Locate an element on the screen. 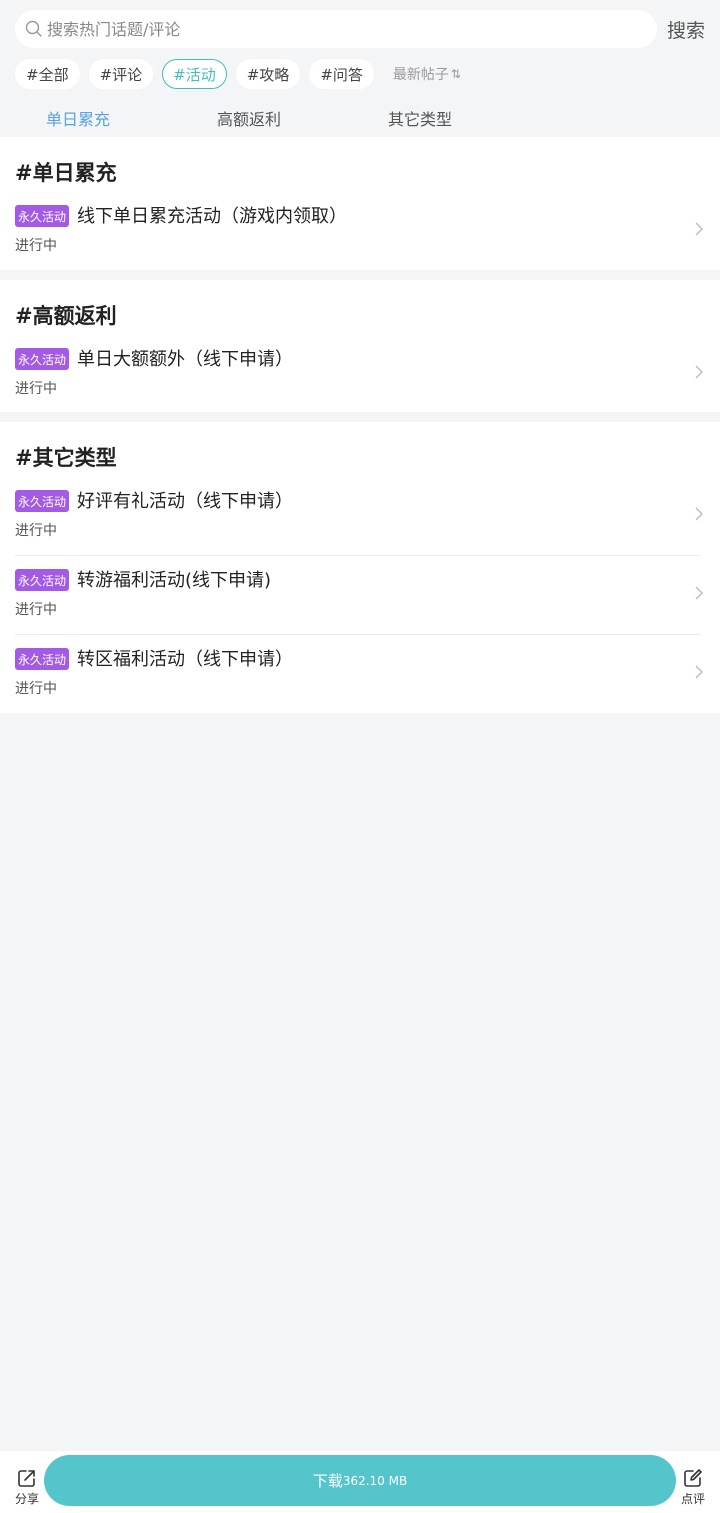 The image size is (720, 1513). sub-tab-bar: 单日累充 高额返利 其它类型 is located at coordinates (360, 118).